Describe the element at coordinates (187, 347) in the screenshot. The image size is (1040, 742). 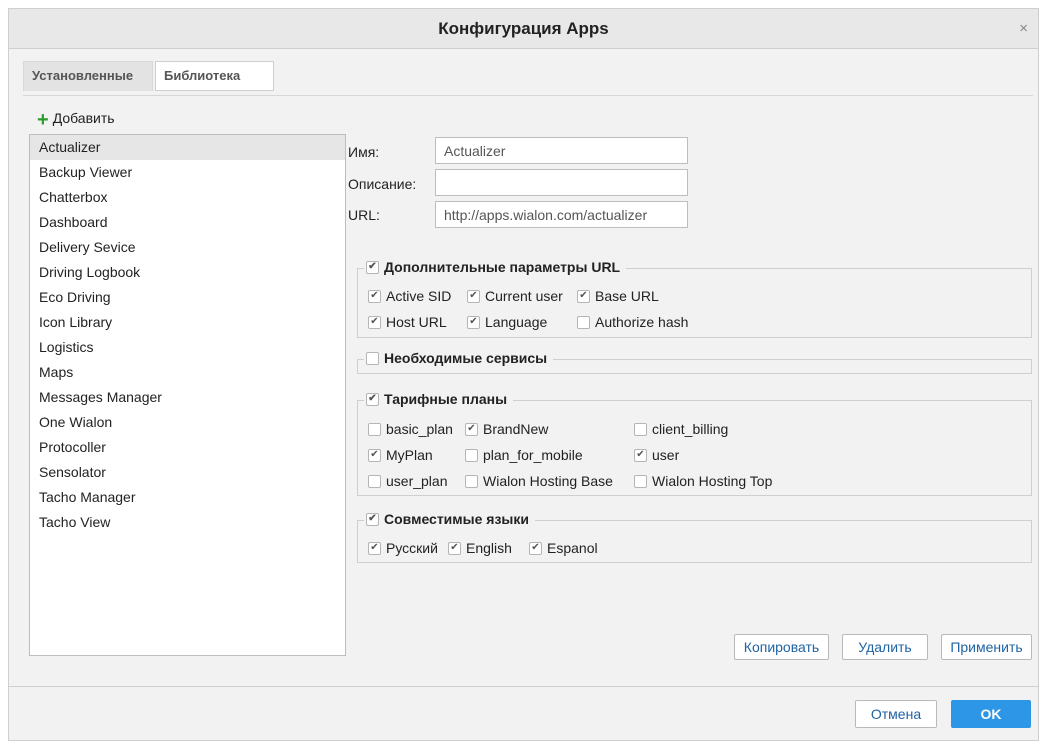
I see `app-list-item: Logistics` at that location.